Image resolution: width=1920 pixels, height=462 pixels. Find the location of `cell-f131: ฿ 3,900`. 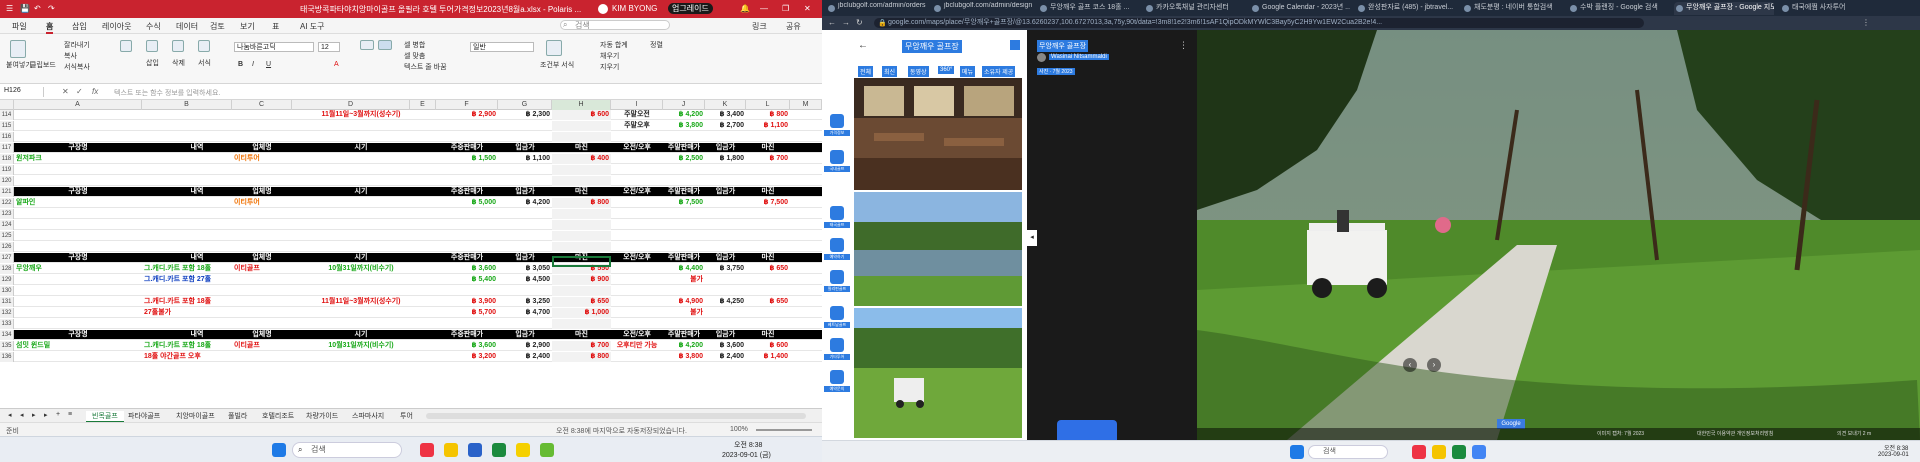

cell-f131: ฿ 3,900 is located at coordinates (467, 302).